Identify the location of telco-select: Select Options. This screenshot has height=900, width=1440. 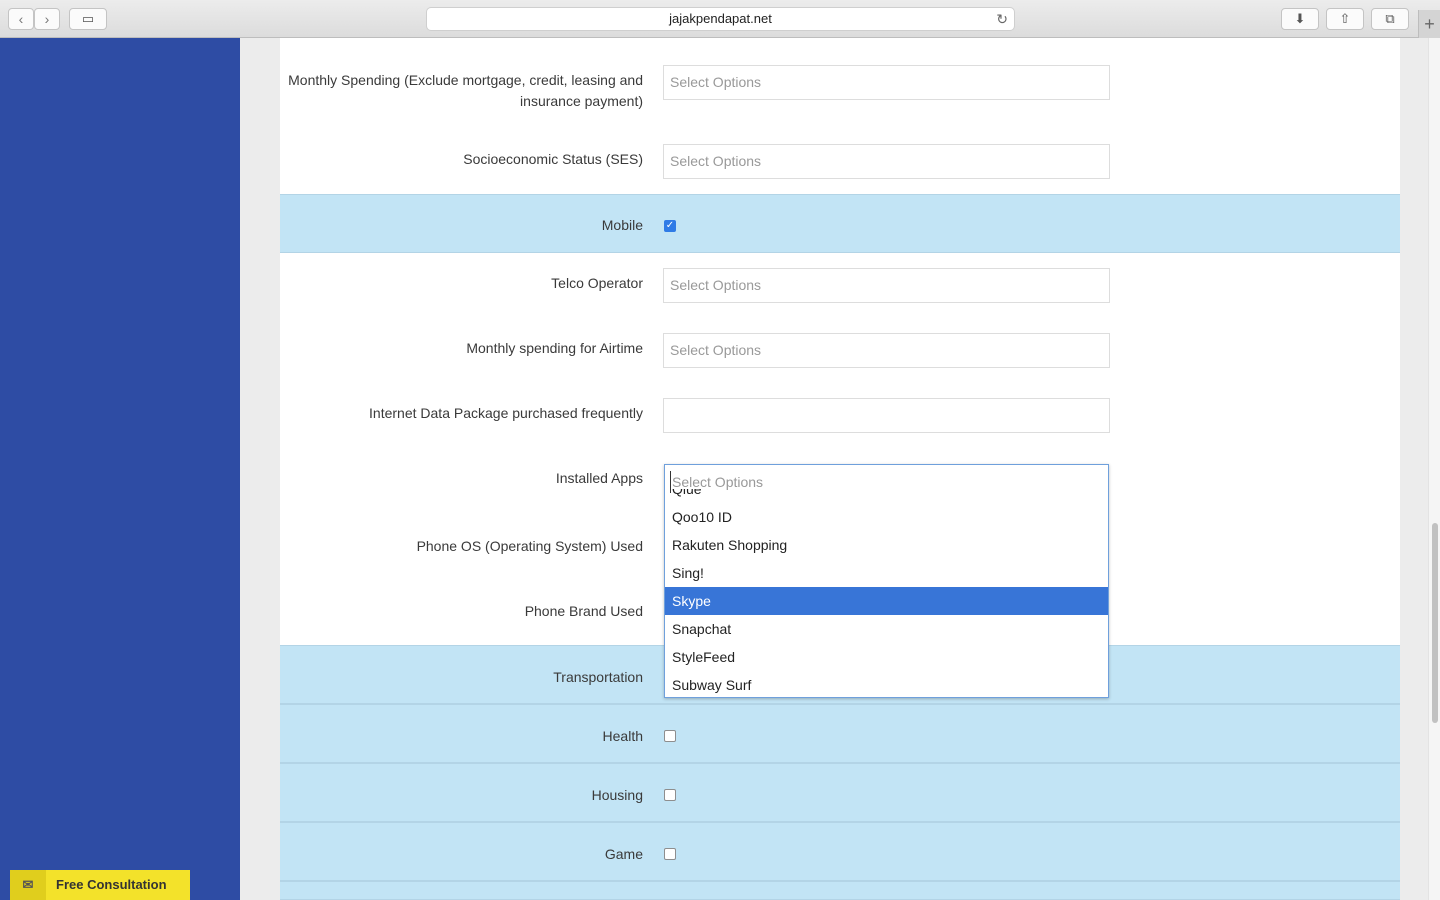
(886, 285).